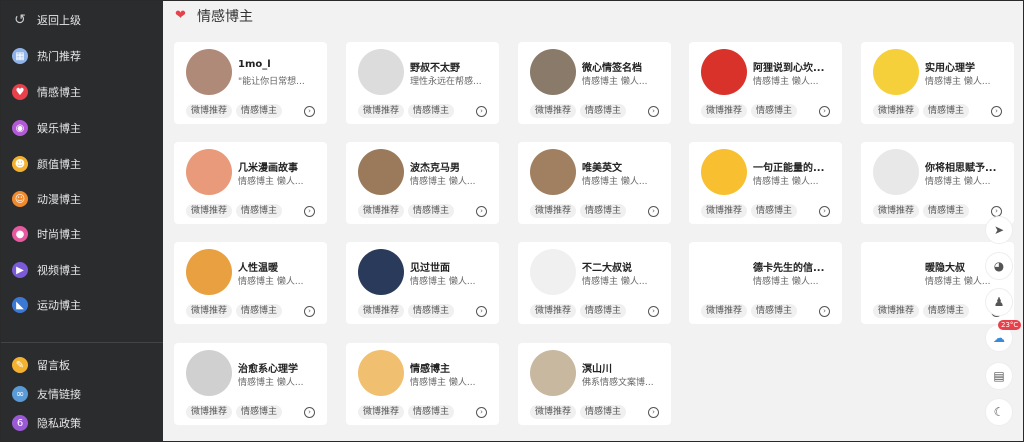 This screenshot has height=442, width=1024. What do you see at coordinates (999, 412) in the screenshot?
I see `dark-mode-icon: ☾` at bounding box center [999, 412].